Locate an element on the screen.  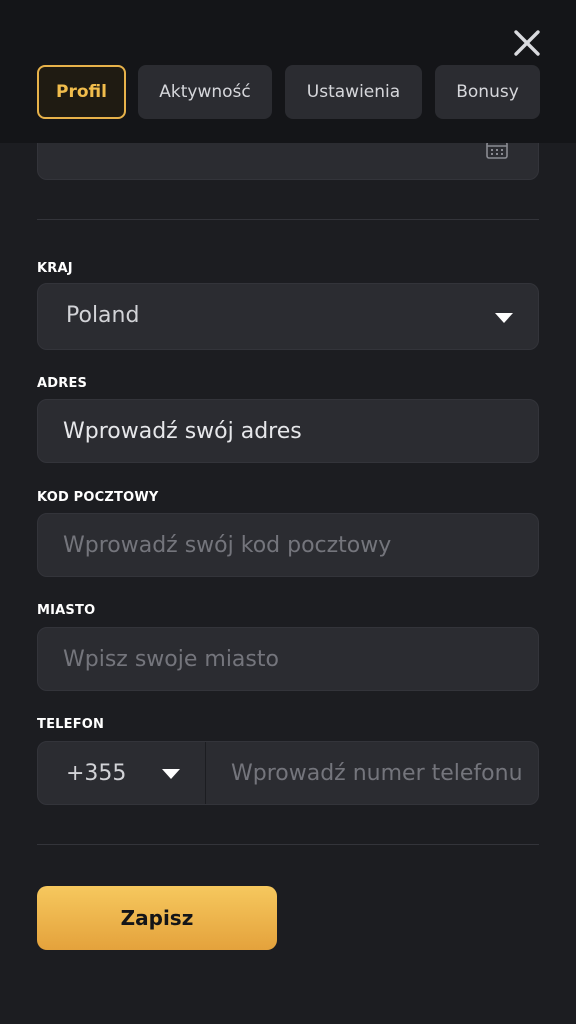
postal-code-input is located at coordinates (288, 545).